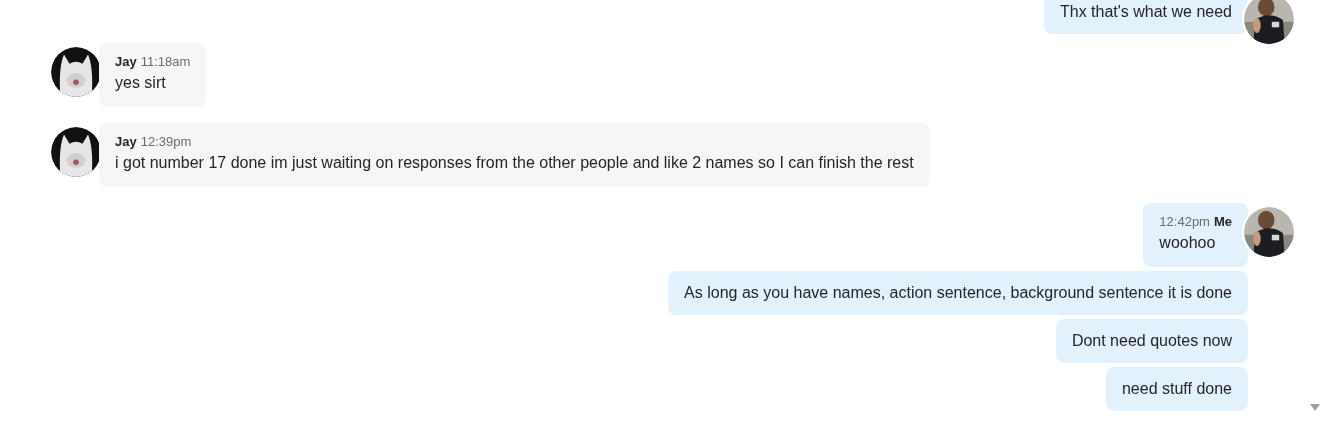 The height and width of the screenshot is (422, 1336). I want to click on message-text: need stuff done, so click(1176, 389).